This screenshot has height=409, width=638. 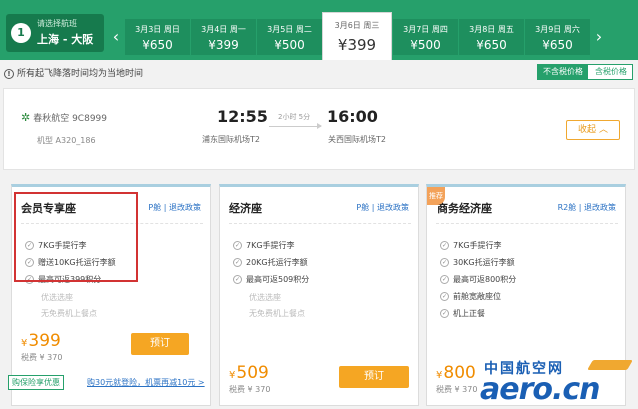 What do you see at coordinates (242, 116) in the screenshot?
I see `departure-time: 12:55` at bounding box center [242, 116].